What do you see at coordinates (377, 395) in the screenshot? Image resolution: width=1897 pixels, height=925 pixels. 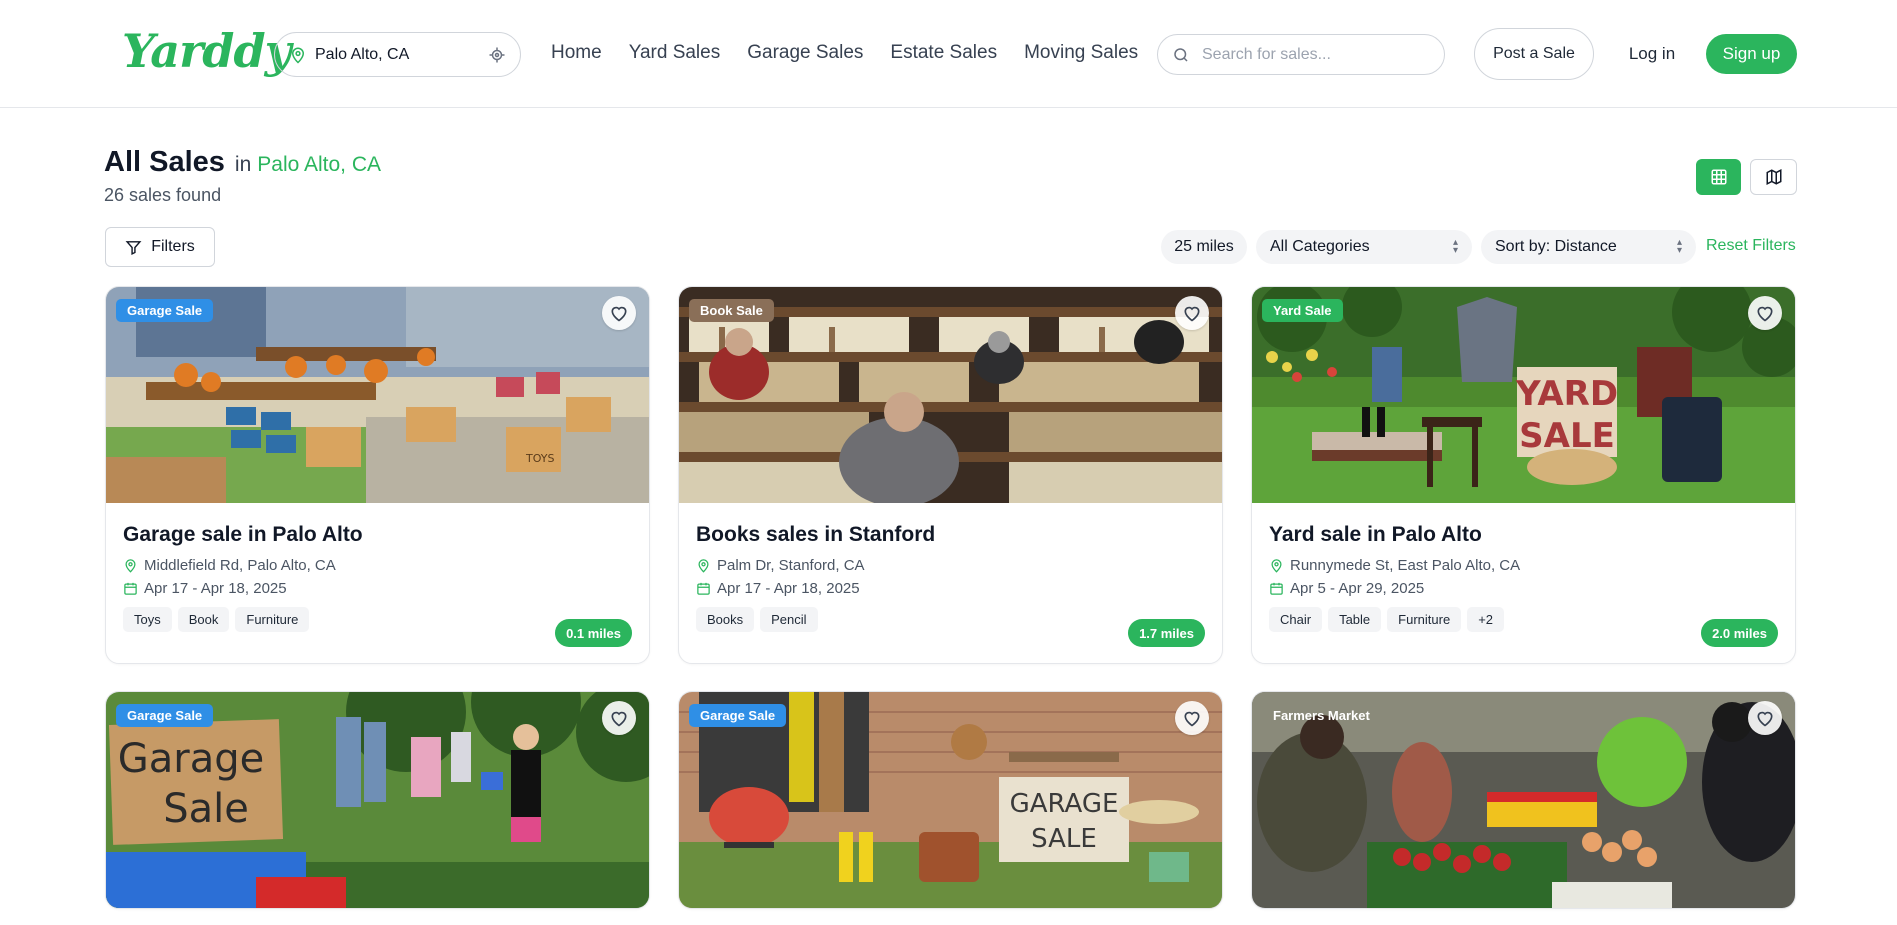 I see `sale-image: TOYS Garage Sale` at bounding box center [377, 395].